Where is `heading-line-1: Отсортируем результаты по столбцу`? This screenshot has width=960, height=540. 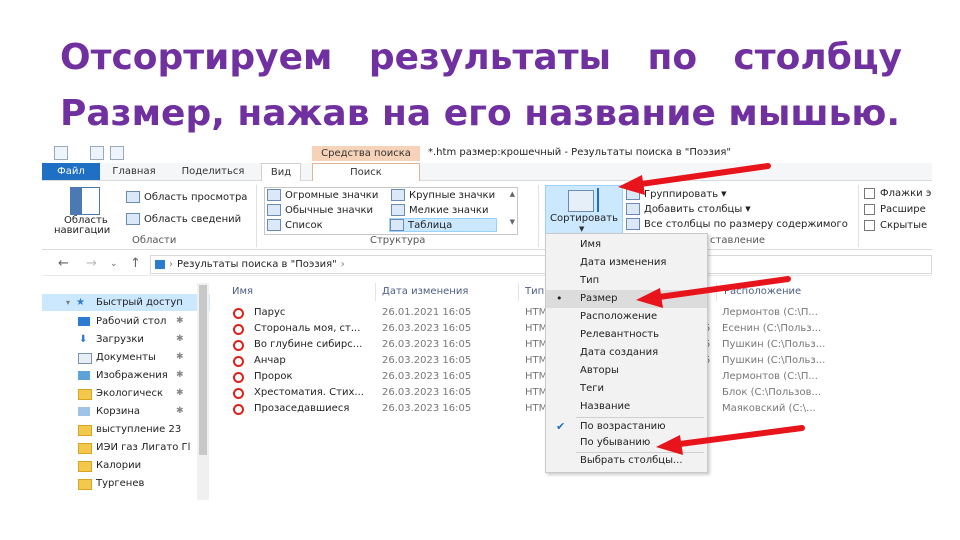 heading-line-1: Отсортируем результаты по столбцу is located at coordinates (481, 58).